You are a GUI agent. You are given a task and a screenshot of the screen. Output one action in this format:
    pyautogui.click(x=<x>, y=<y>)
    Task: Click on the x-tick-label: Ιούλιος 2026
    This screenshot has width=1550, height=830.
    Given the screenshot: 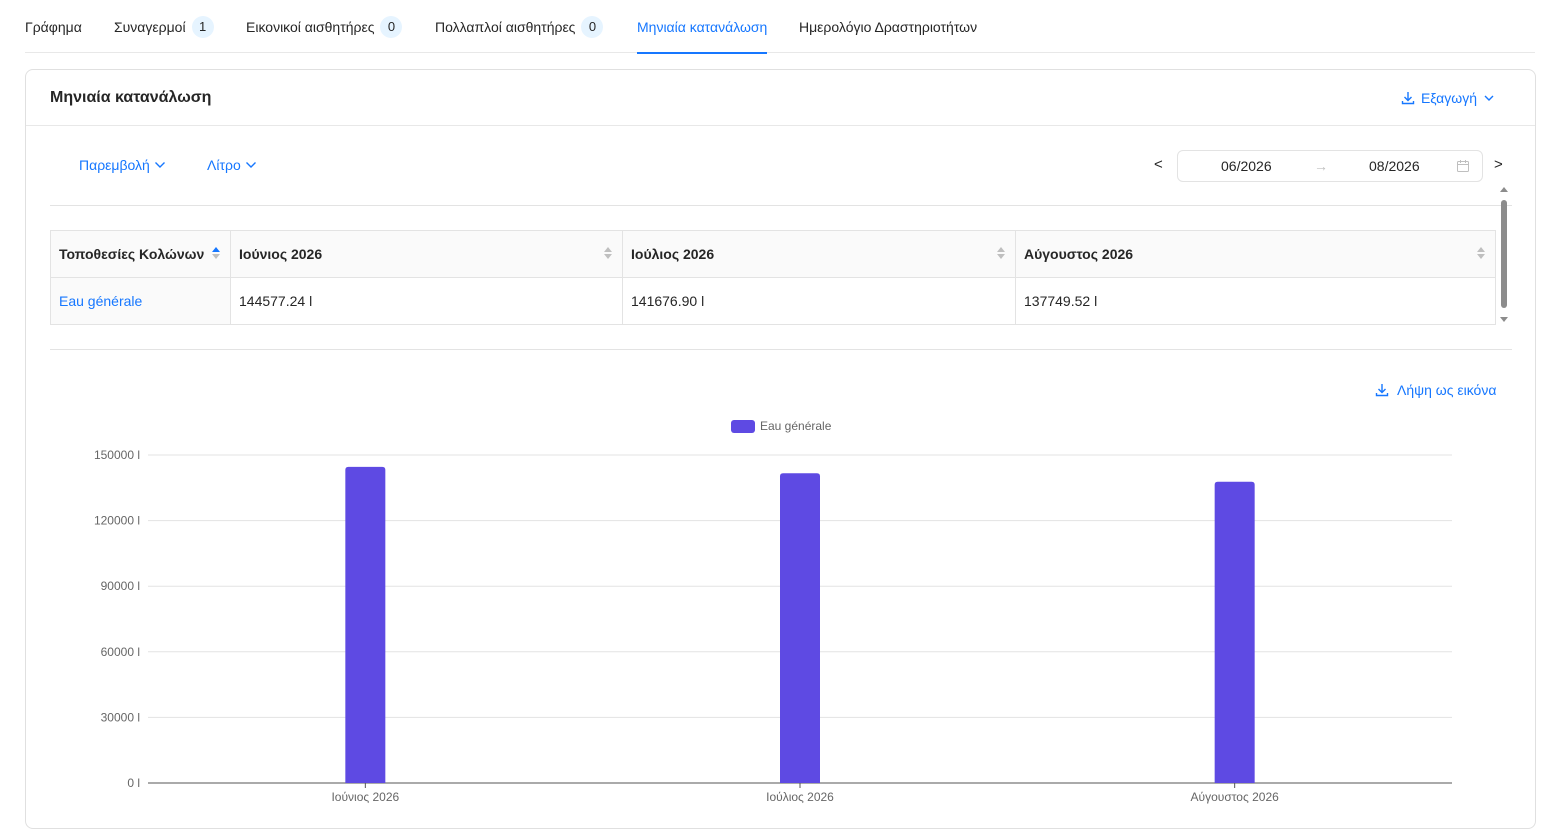 What is the action you would take?
    pyautogui.click(x=800, y=797)
    